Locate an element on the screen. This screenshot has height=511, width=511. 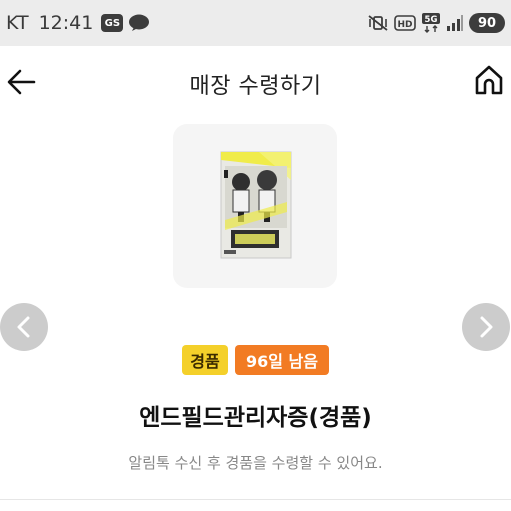
mute-vibrate-icon is located at coordinates (378, 23).